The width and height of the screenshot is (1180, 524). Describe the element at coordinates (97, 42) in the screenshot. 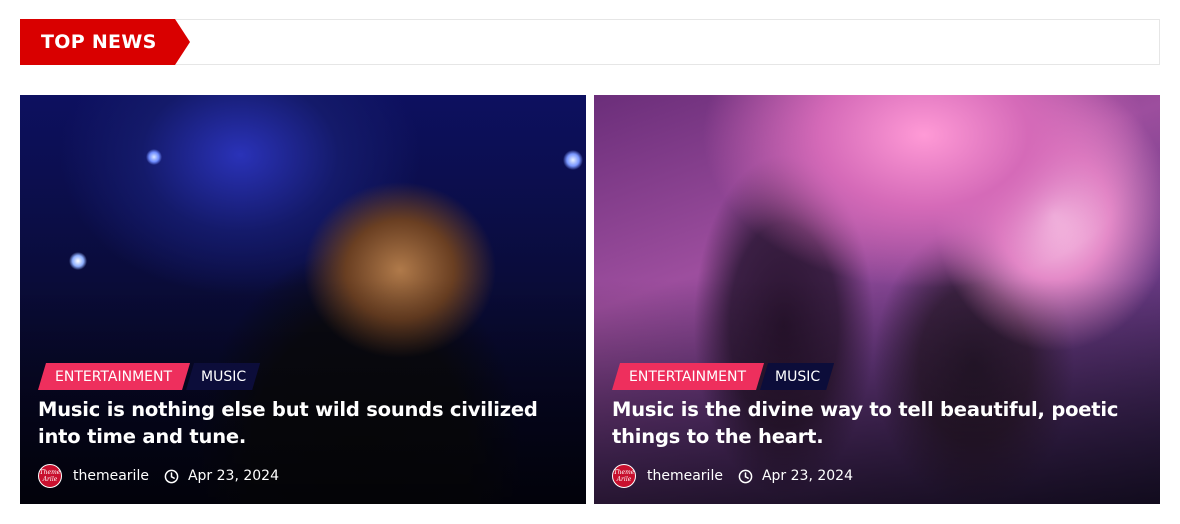

I see `section-title: TOP NEWS` at that location.